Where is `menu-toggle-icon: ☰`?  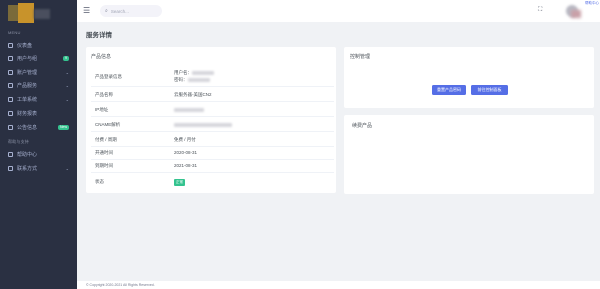 menu-toggle-icon: ☰ is located at coordinates (86, 11).